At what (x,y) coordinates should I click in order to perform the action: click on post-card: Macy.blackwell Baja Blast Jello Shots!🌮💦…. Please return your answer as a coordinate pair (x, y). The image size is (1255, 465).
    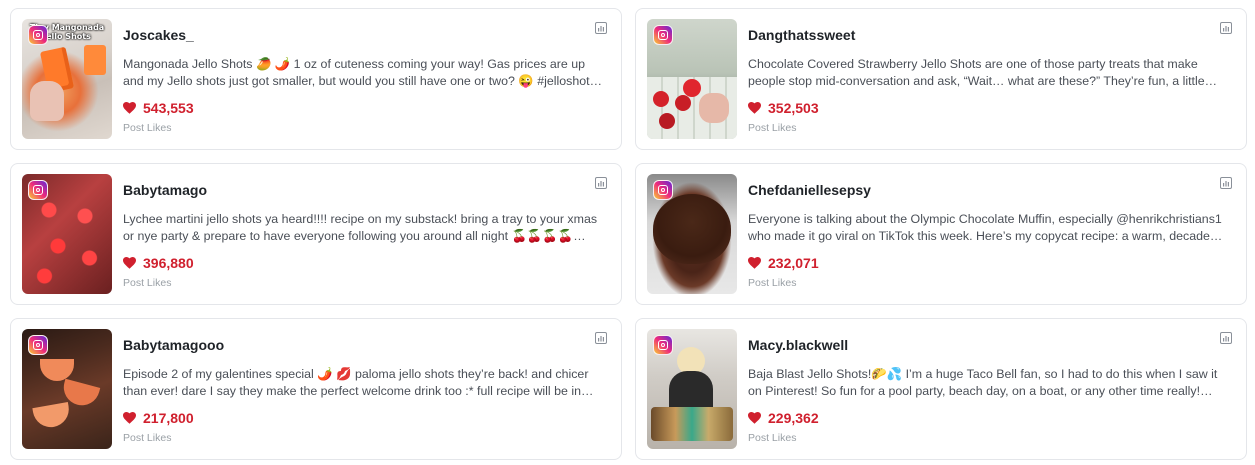
    Looking at the image, I should click on (941, 389).